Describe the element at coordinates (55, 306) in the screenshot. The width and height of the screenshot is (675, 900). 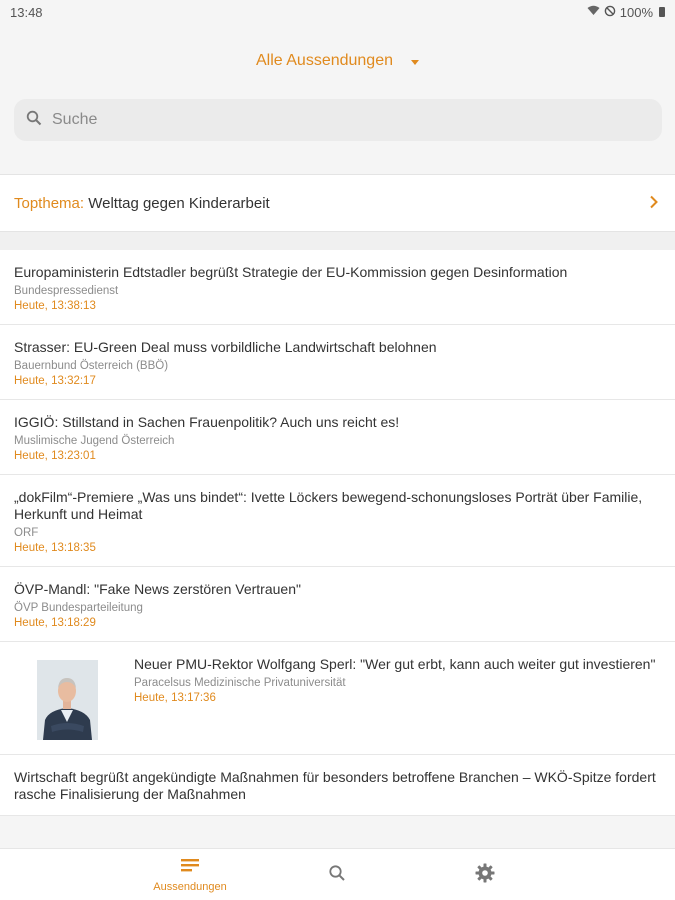
I see `news-time: Heute, 13:38:13` at that location.